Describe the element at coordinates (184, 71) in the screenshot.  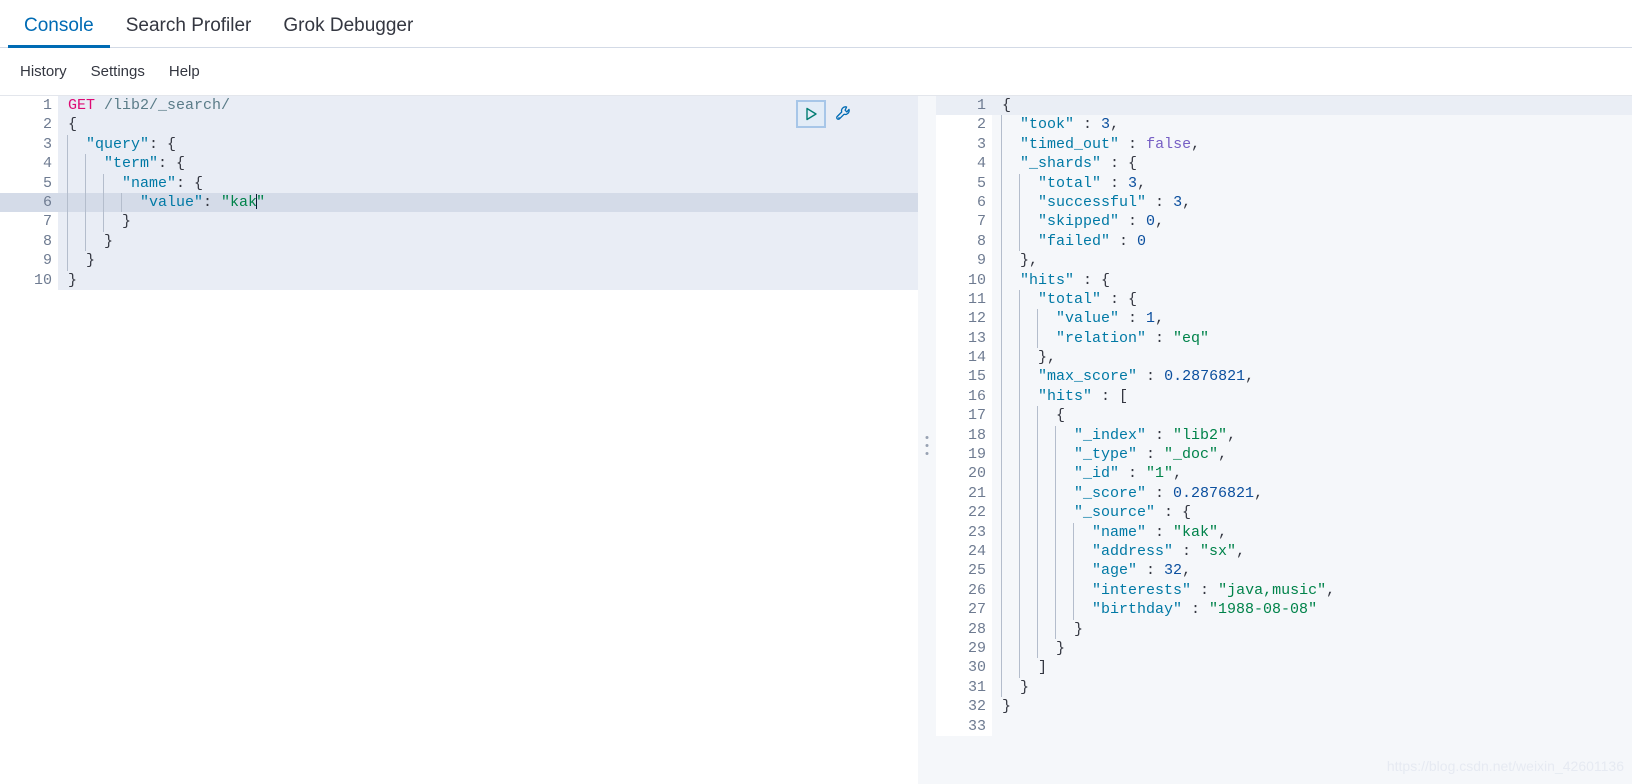
I see `sub-nav-help: Help` at that location.